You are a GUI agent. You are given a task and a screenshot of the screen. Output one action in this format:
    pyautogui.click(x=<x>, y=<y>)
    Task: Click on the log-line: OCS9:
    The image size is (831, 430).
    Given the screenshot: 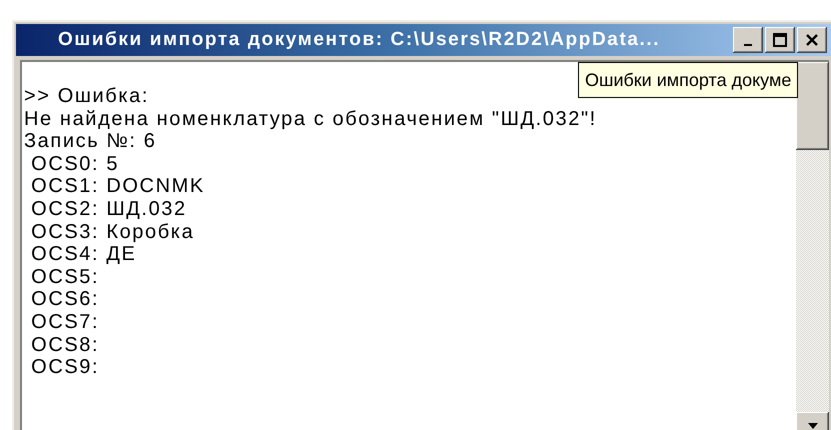 What is the action you would take?
    pyautogui.click(x=65, y=367)
    